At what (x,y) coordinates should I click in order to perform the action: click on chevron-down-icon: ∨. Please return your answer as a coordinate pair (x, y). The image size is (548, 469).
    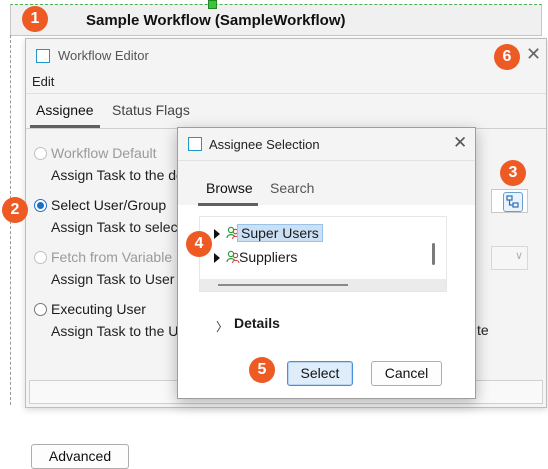
    Looking at the image, I should click on (518, 255).